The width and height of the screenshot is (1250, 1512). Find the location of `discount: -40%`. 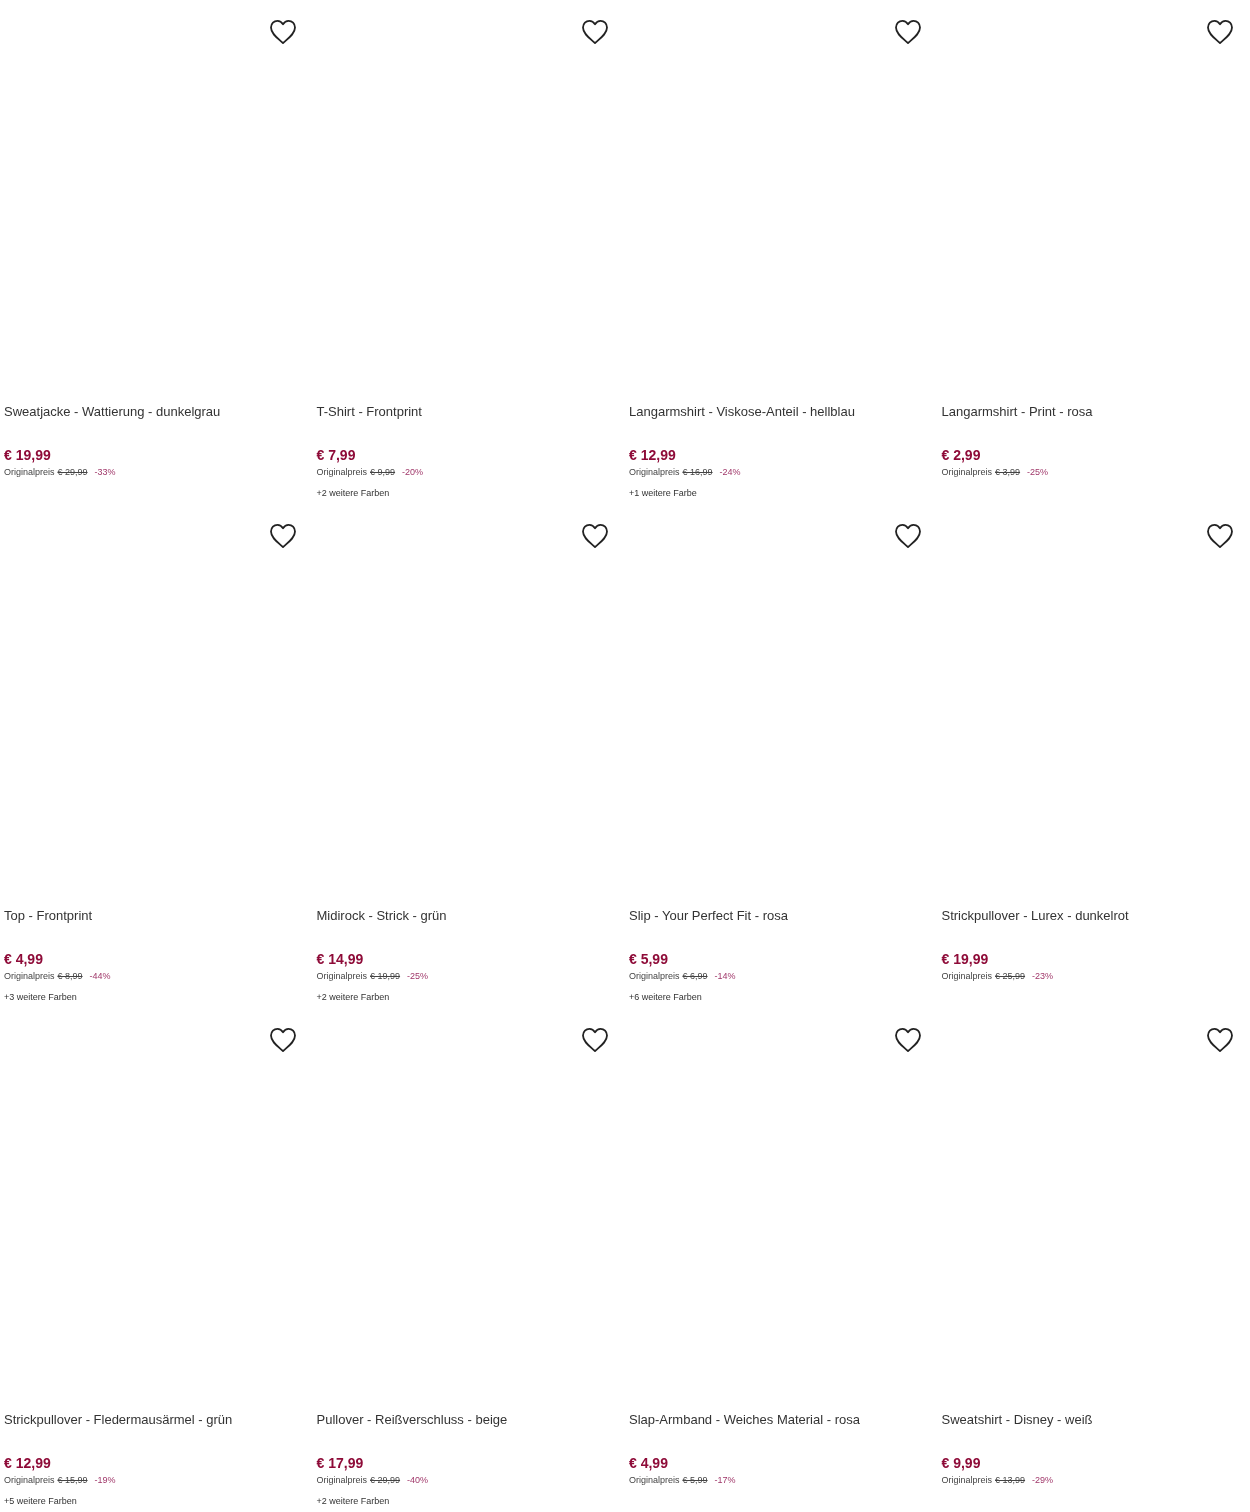

discount: -40% is located at coordinates (418, 1480).